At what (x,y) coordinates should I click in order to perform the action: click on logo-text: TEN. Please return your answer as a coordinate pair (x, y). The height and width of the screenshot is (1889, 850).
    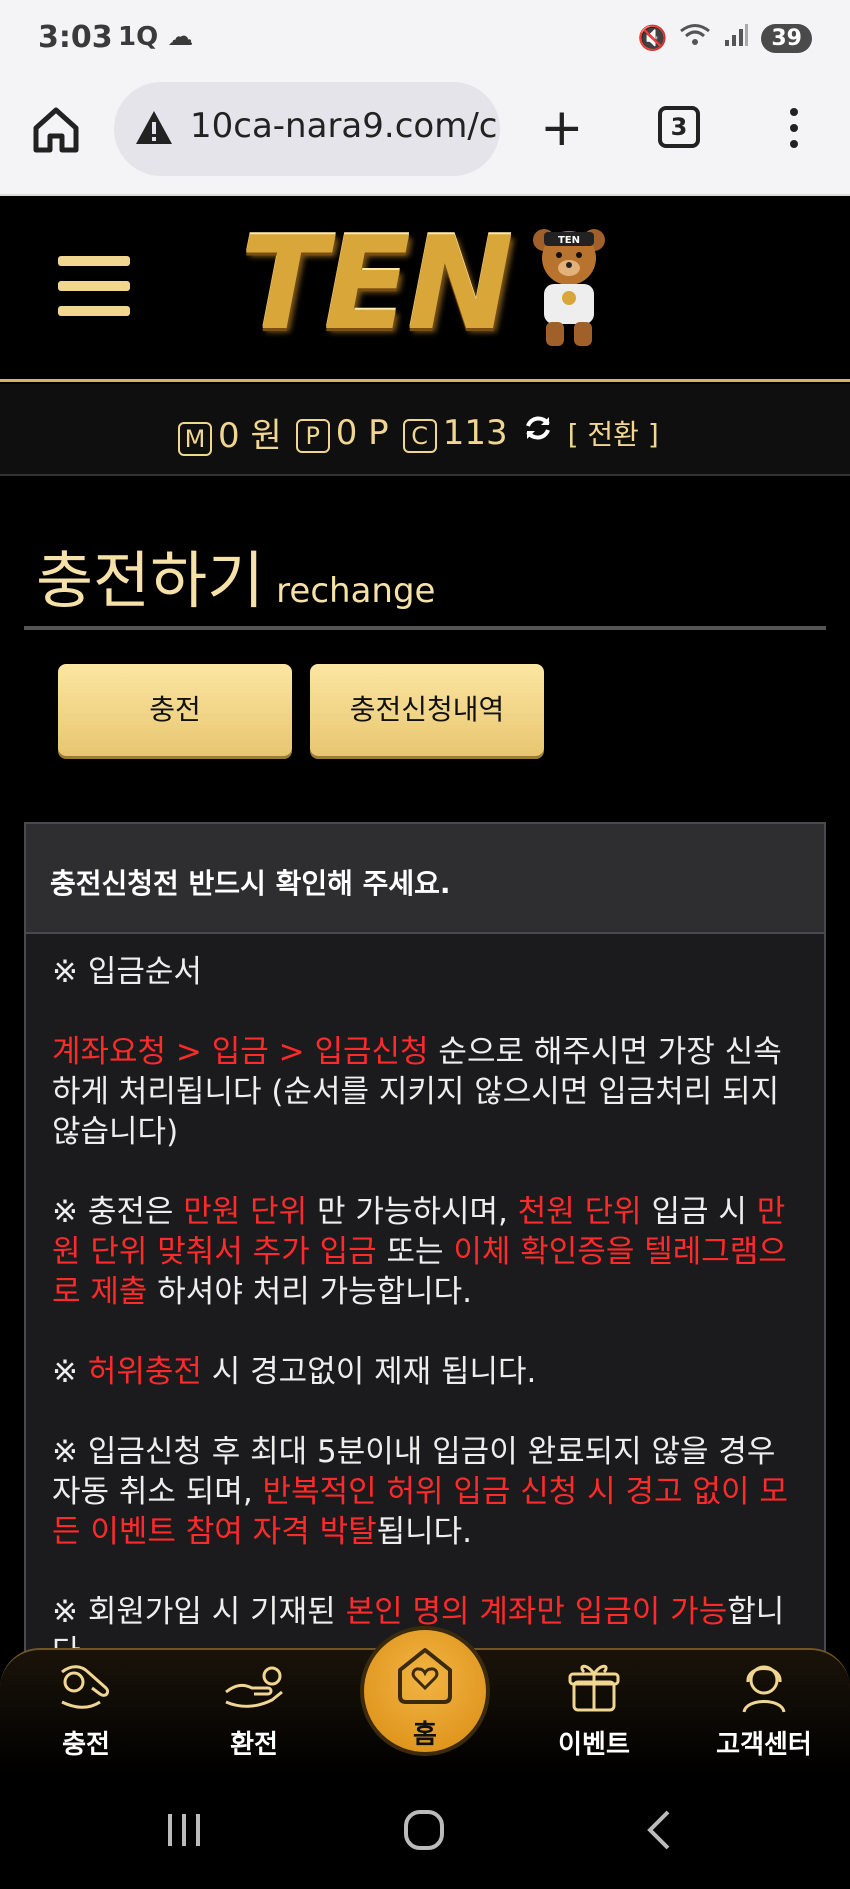
    Looking at the image, I should click on (377, 284).